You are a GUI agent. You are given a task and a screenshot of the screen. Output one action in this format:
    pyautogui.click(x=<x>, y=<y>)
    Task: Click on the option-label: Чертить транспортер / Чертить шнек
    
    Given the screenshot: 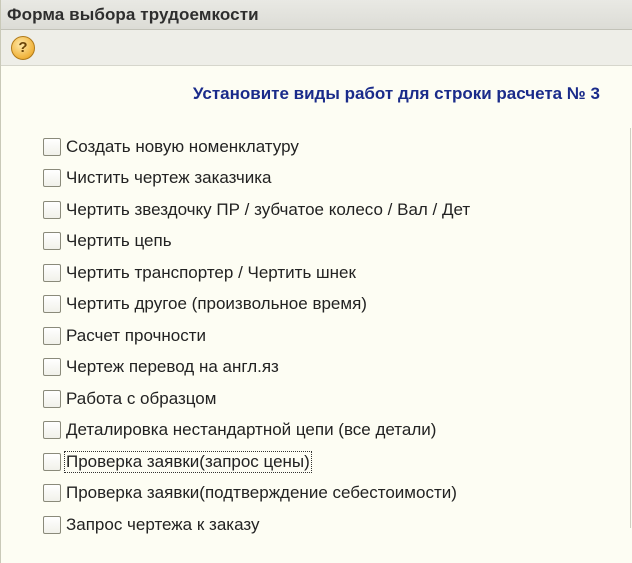 What is the action you would take?
    pyautogui.click(x=211, y=272)
    